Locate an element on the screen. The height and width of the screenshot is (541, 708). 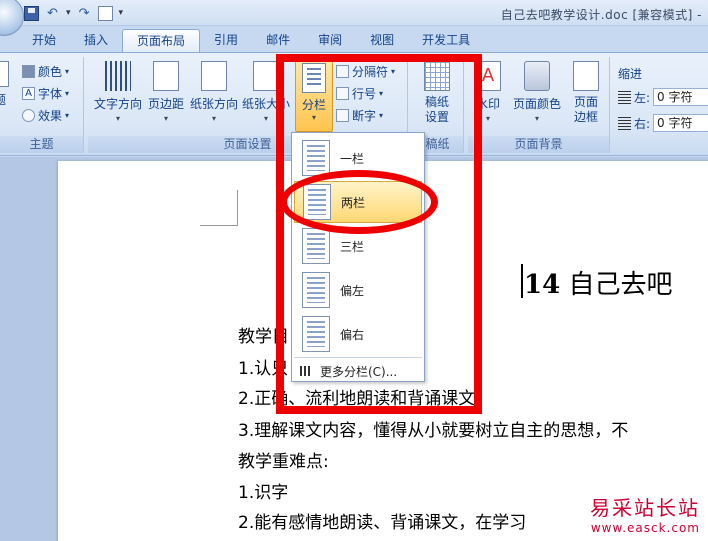
redo-icon: ↷ is located at coordinates (84, 13).